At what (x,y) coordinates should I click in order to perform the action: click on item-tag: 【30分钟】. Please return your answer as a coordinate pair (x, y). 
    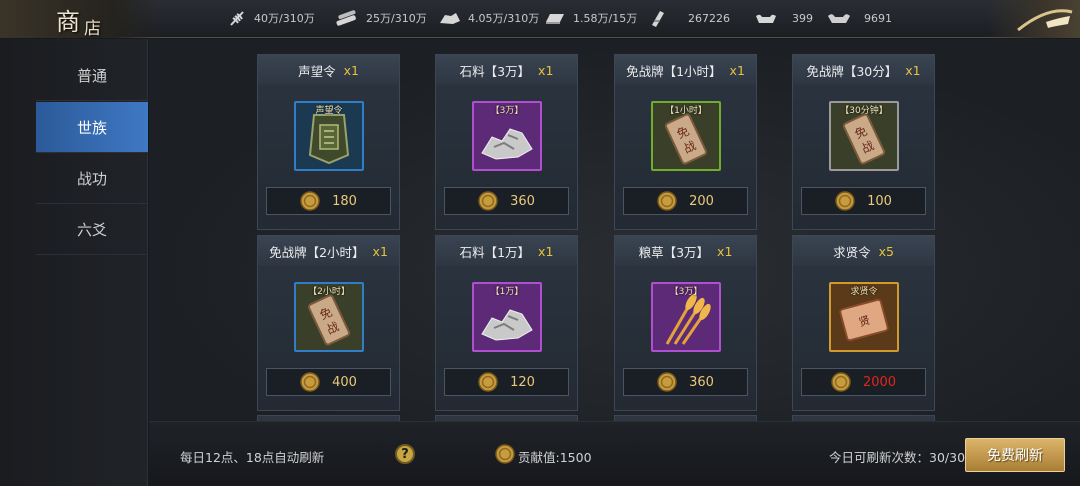
    Looking at the image, I should click on (864, 111).